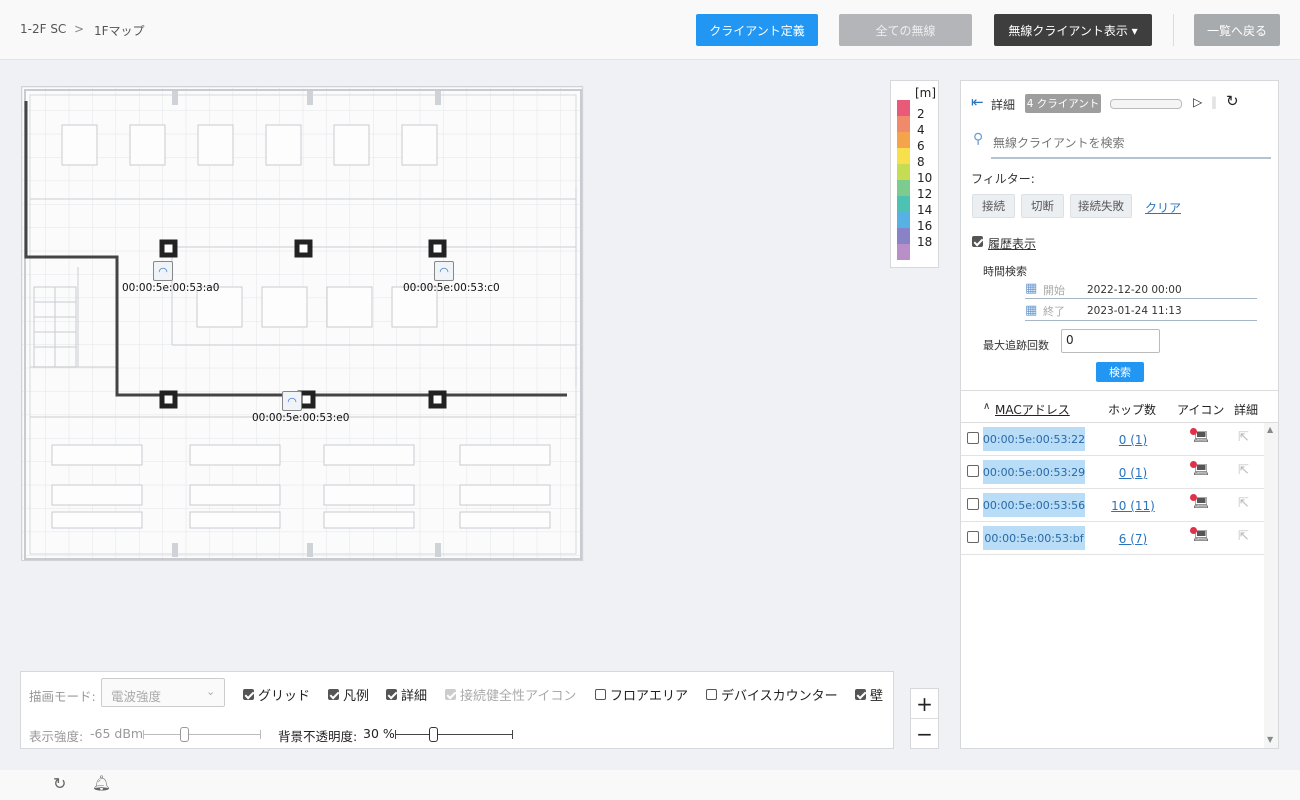 The width and height of the screenshot is (1300, 800). Describe the element at coordinates (921, 114) in the screenshot. I see `legend-value: 2` at that location.